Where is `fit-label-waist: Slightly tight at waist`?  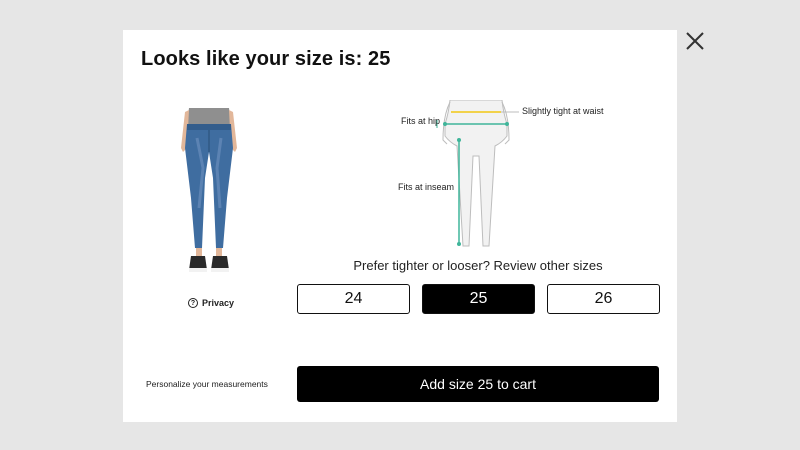 fit-label-waist: Slightly tight at waist is located at coordinates (563, 111).